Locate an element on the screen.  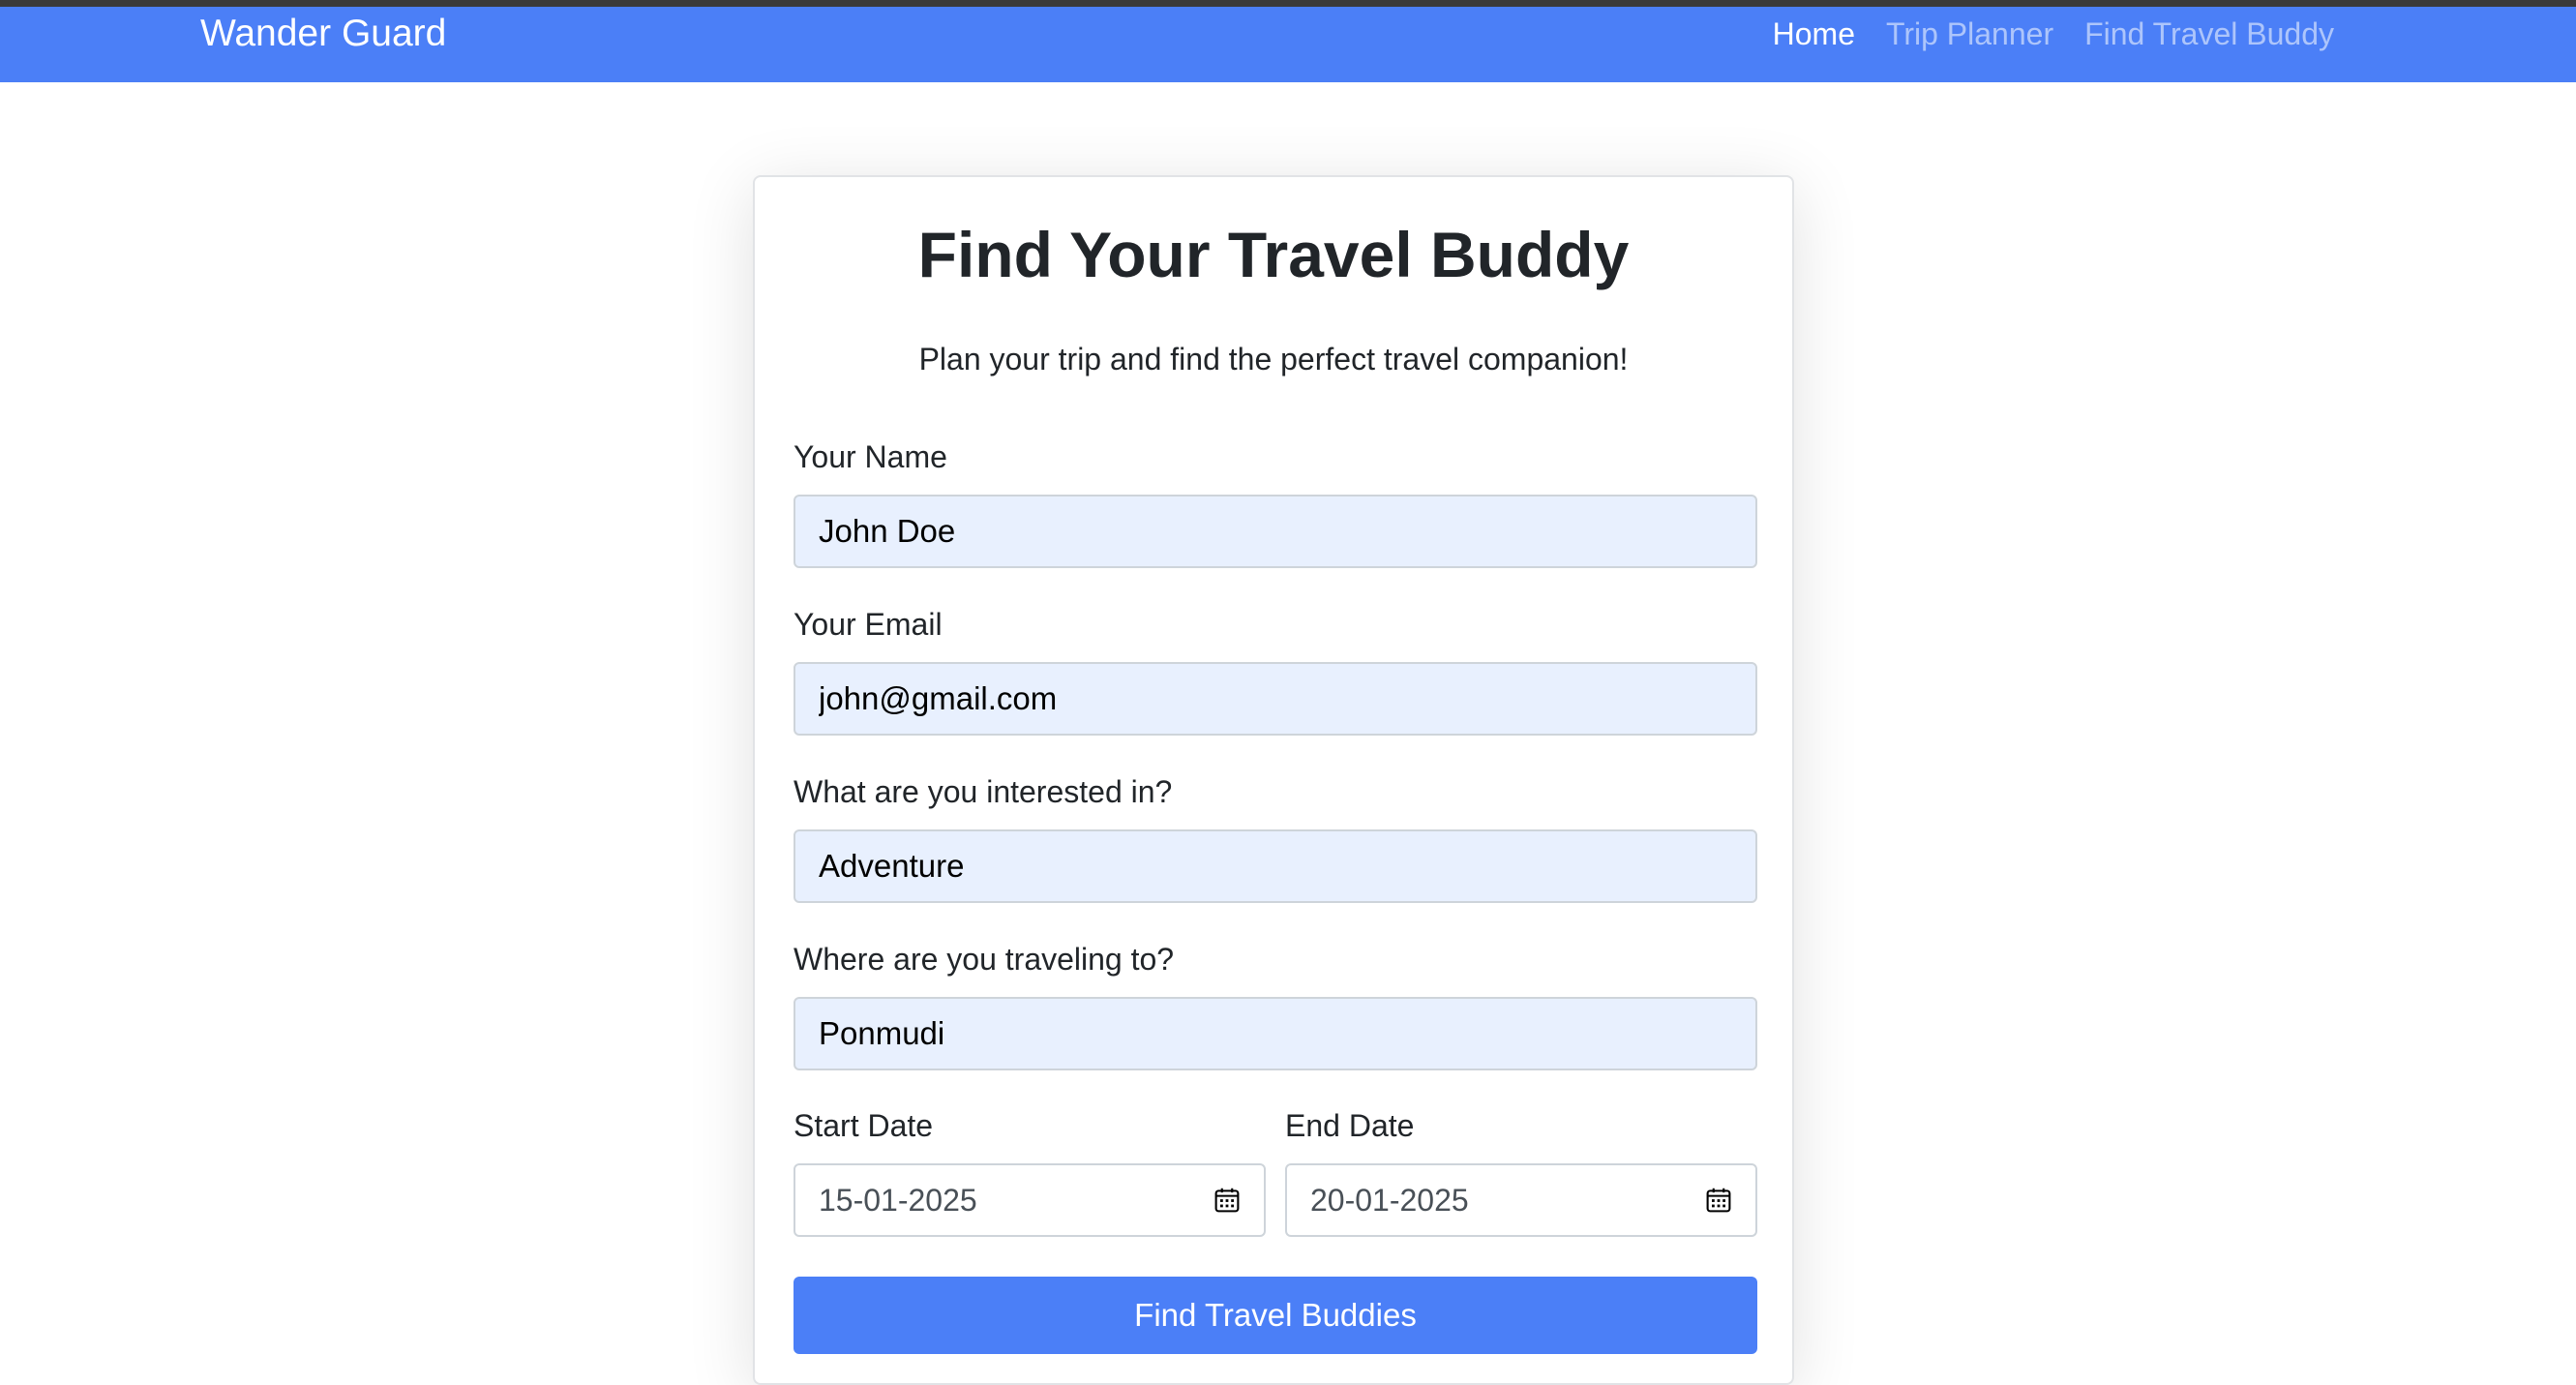
interest-input is located at coordinates (1275, 866).